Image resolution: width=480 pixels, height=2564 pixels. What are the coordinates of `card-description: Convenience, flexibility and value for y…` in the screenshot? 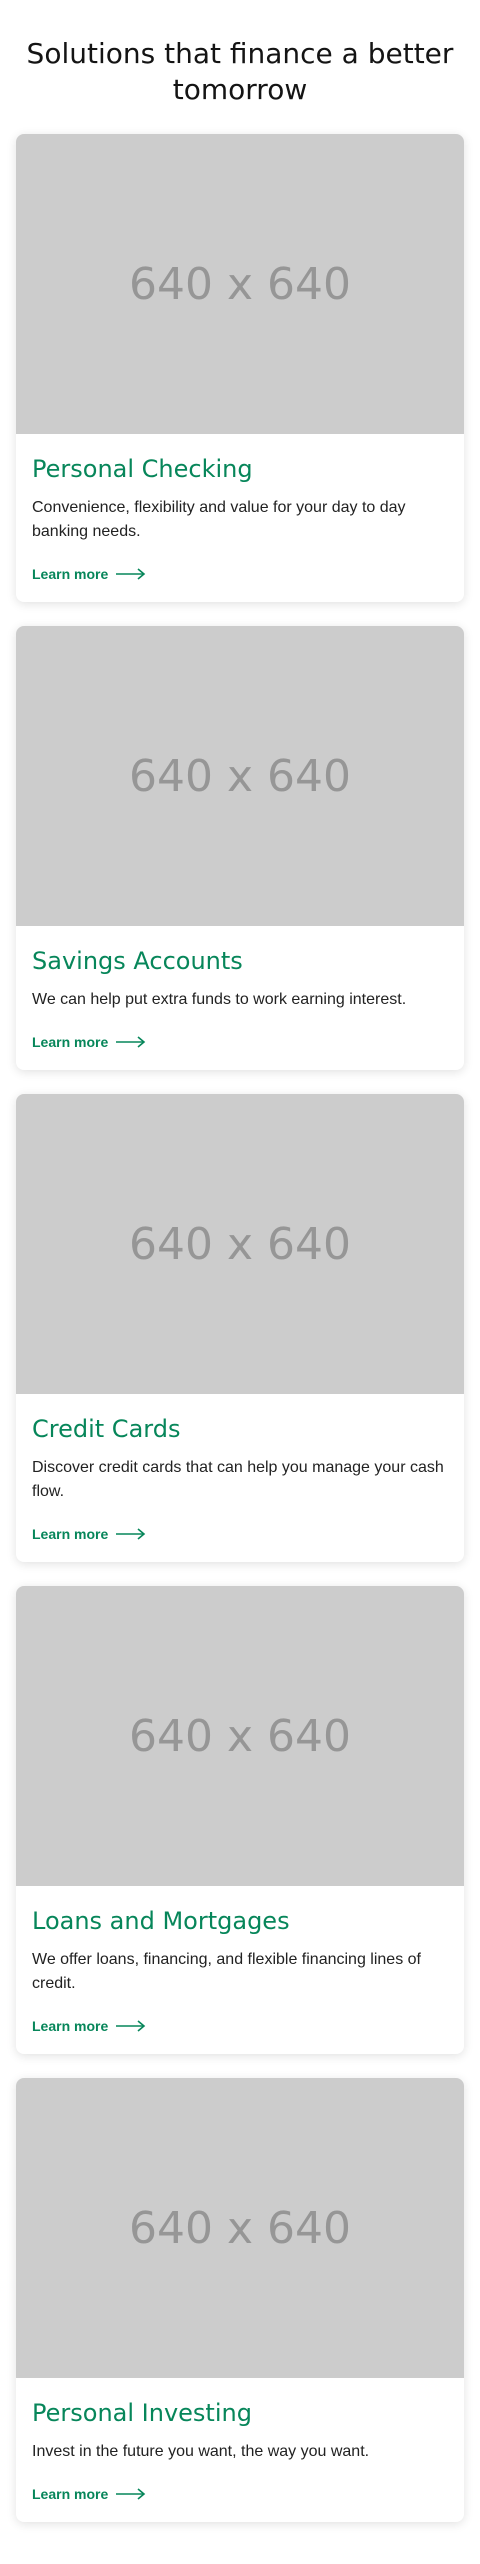 It's located at (219, 519).